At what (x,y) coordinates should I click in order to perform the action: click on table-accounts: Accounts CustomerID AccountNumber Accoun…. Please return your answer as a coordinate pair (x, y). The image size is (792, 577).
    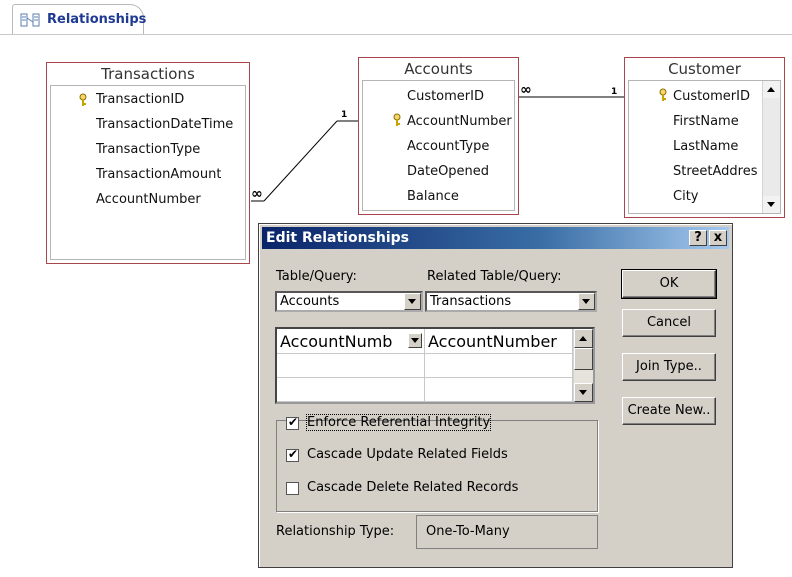
    Looking at the image, I should click on (438, 136).